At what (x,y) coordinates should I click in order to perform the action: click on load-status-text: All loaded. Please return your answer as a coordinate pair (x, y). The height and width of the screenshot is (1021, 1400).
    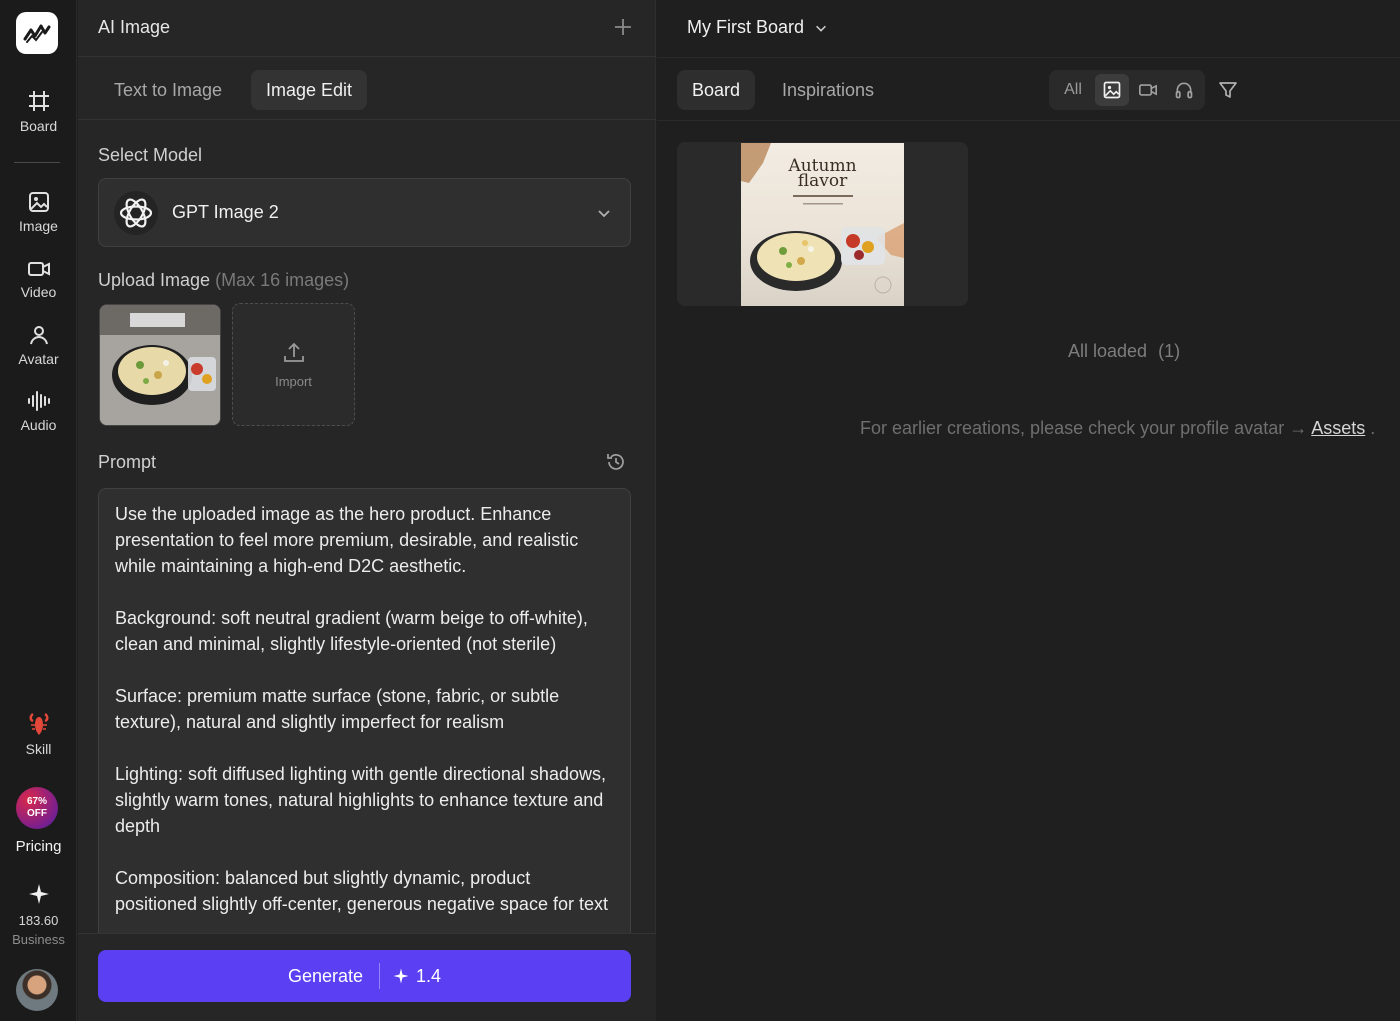
    Looking at the image, I should click on (1108, 351).